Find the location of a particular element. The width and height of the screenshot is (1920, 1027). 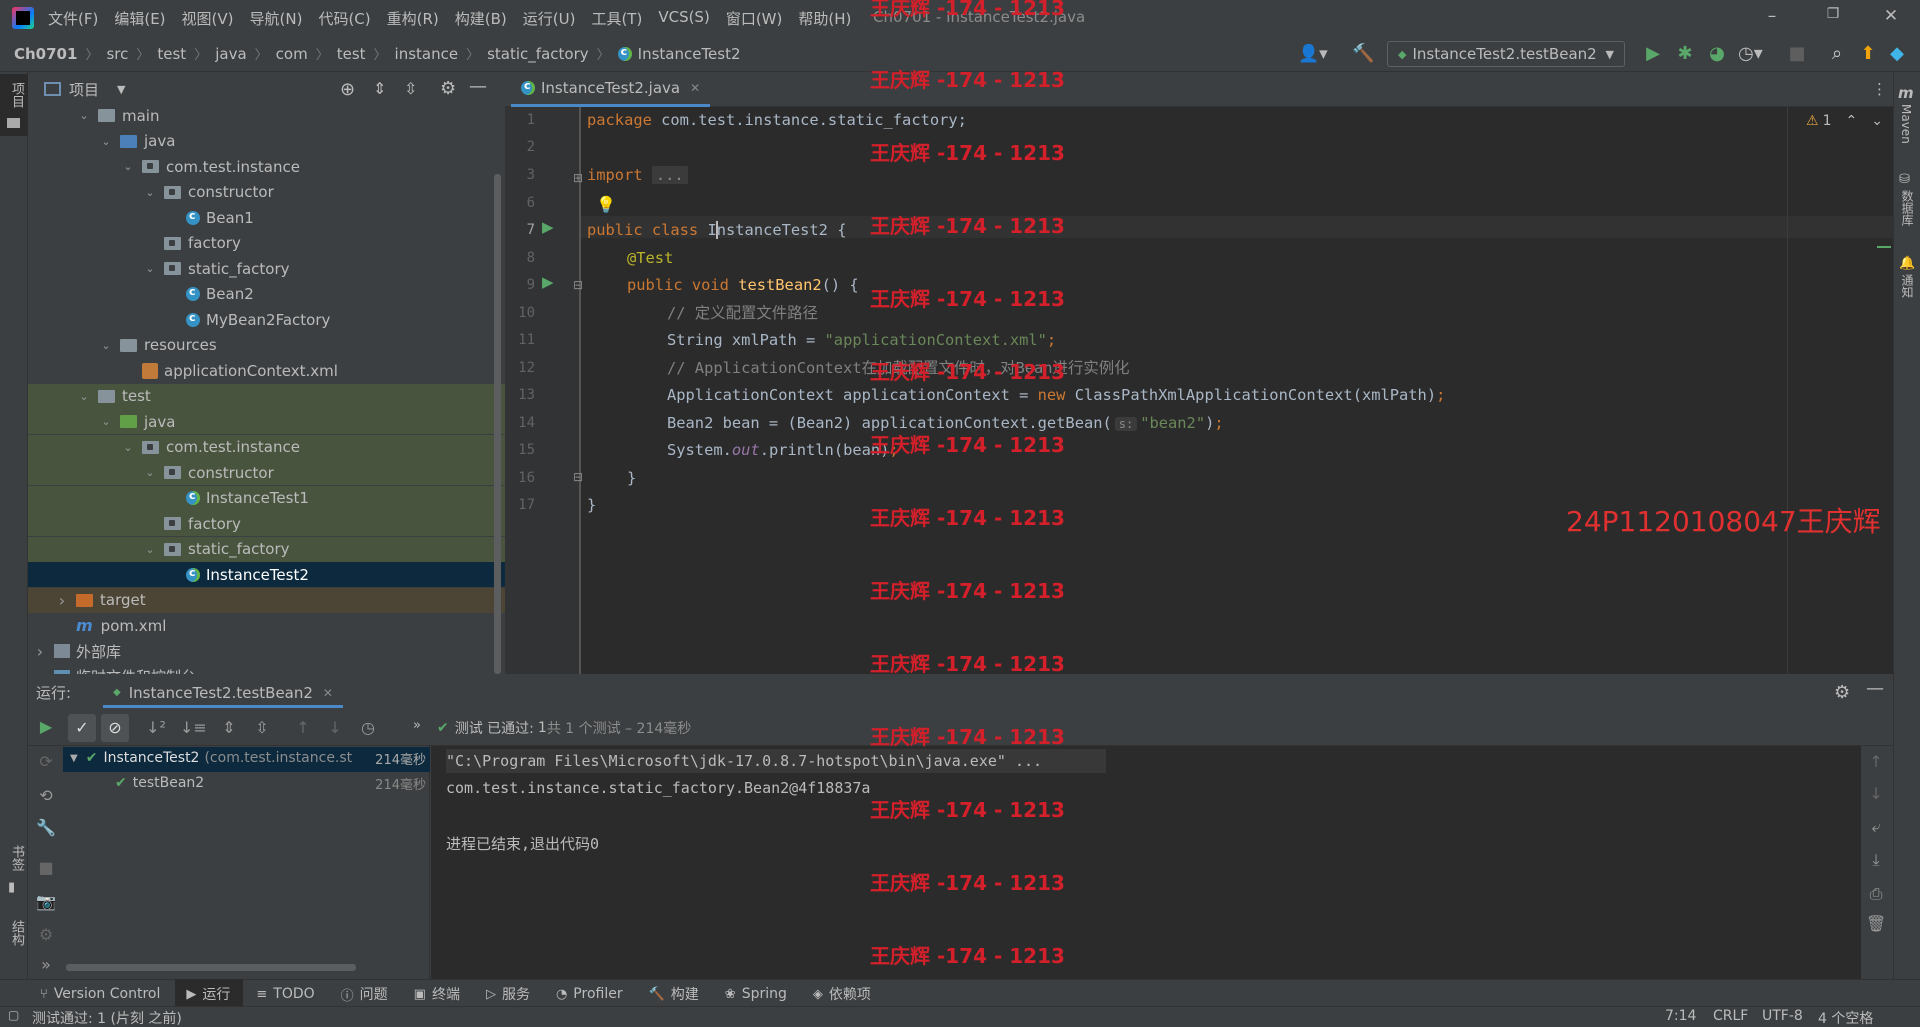

tool-window-button: ≡ TODO is located at coordinates (285, 994).